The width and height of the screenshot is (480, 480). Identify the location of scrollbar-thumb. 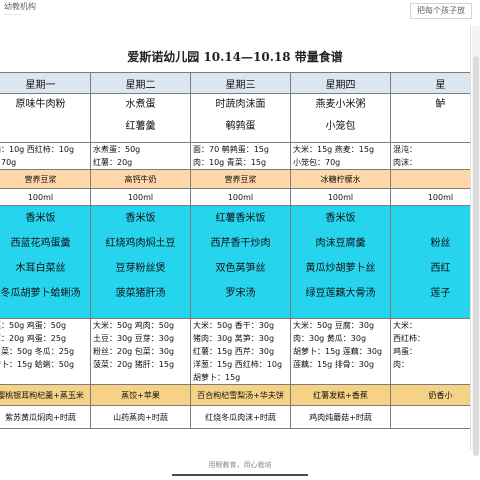
(476, 256).